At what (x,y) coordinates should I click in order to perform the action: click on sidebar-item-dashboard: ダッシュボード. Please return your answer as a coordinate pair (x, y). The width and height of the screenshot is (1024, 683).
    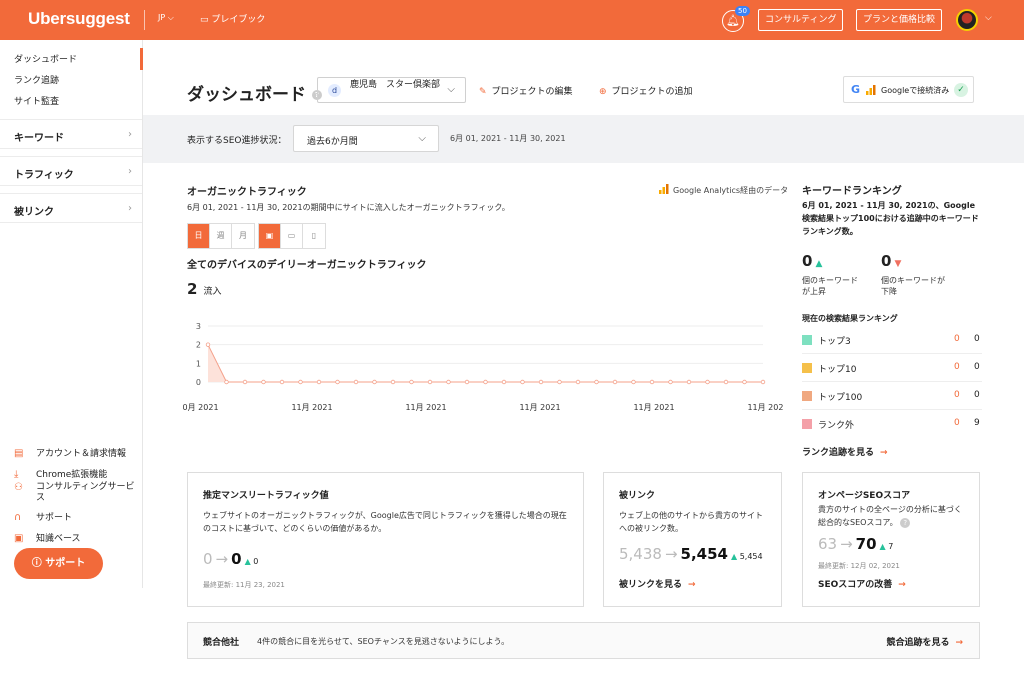
    Looking at the image, I should click on (45, 58).